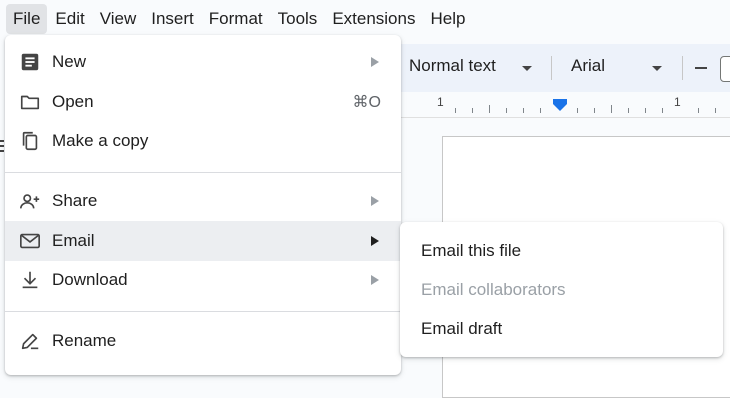 This screenshot has width=730, height=398. Describe the element at coordinates (118, 19) in the screenshot. I see `menu-view: View` at that location.